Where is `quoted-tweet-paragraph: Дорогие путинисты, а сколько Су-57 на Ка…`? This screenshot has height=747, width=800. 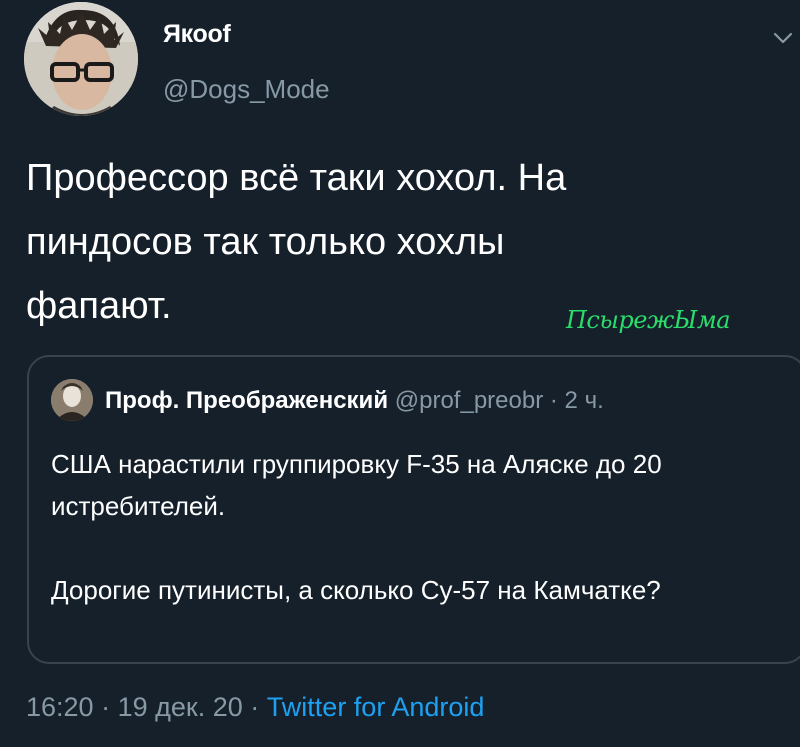 quoted-tweet-paragraph: Дорогие путинисты, а сколько Су-57 на Ка… is located at coordinates (356, 590).